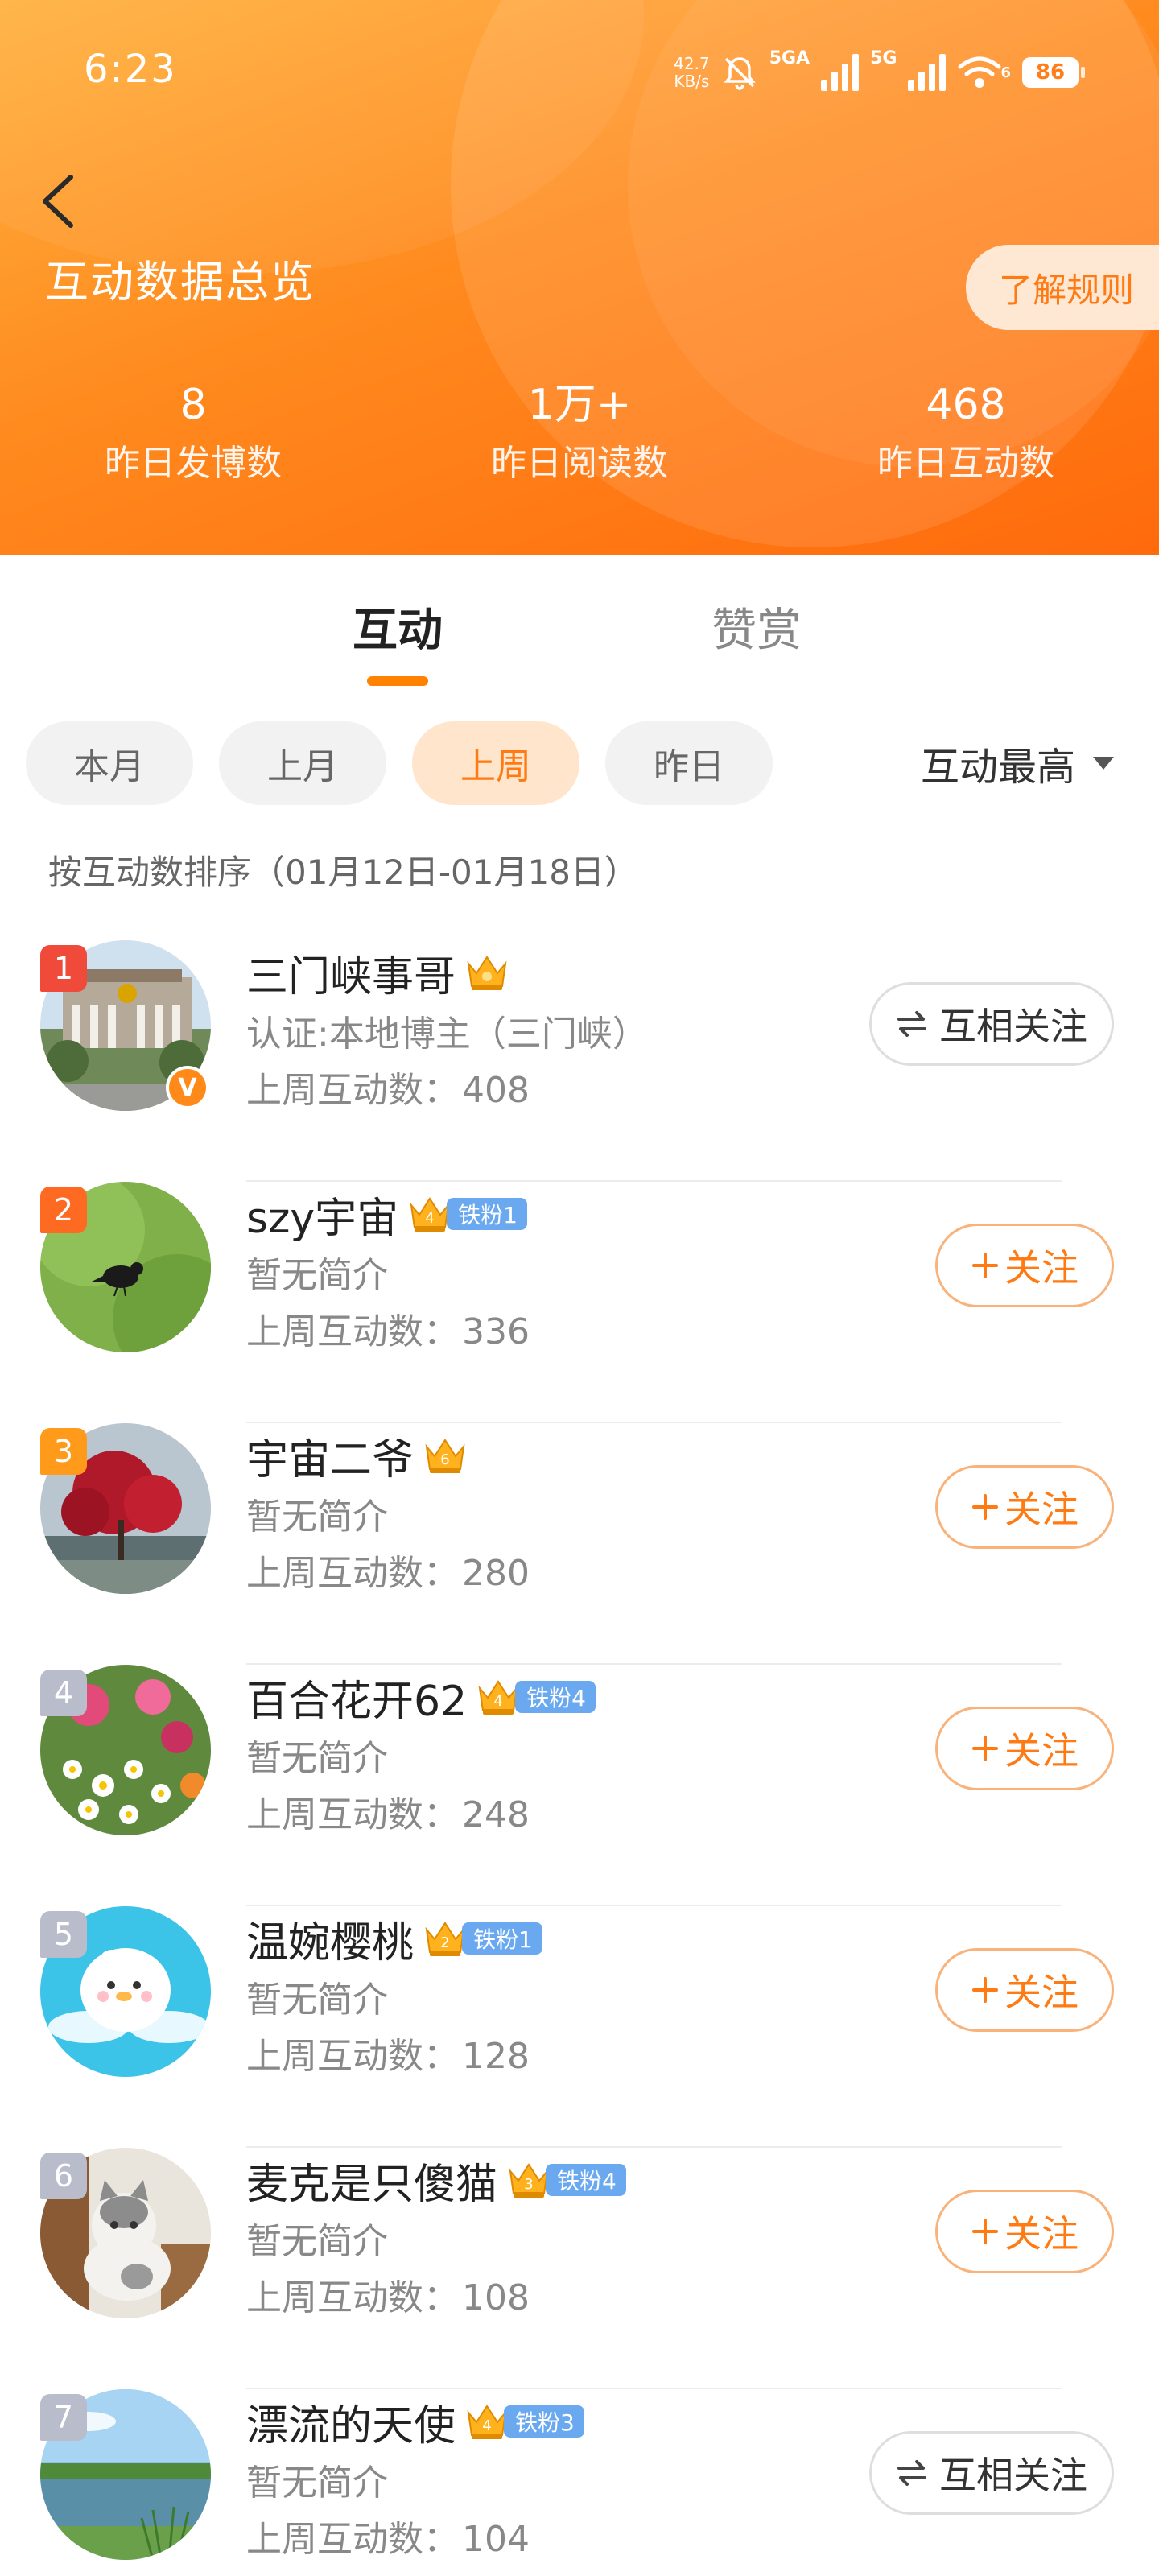  Describe the element at coordinates (579, 2482) in the screenshot. I see `list-item: 7 漂流的天使 4 铁粉3 暂无简介 上周互动数：104 互相关注` at that location.